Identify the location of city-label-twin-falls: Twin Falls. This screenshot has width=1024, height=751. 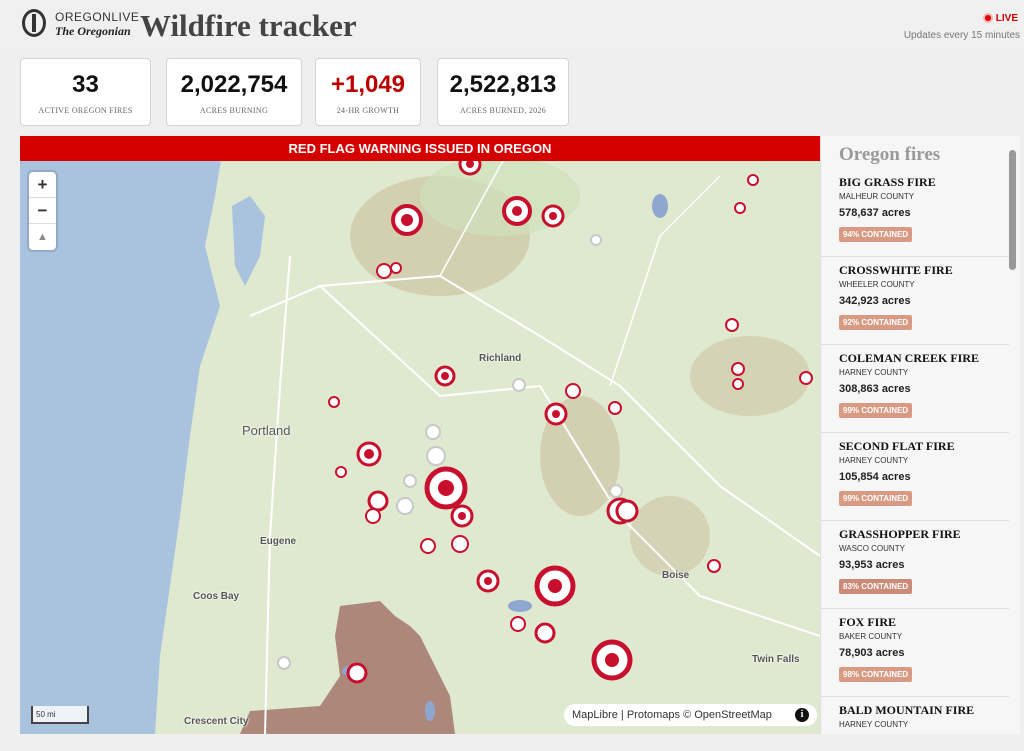
(776, 659).